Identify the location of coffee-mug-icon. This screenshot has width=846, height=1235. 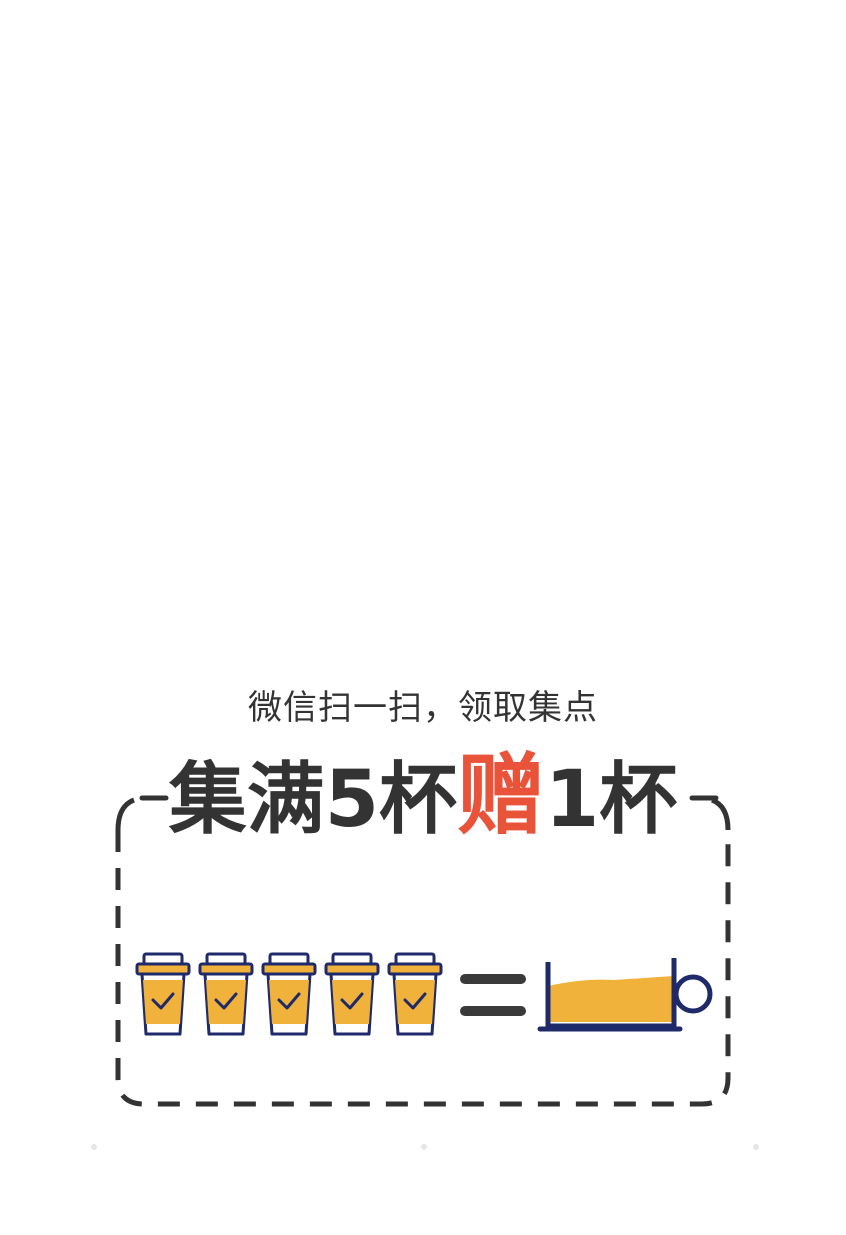
(625, 995).